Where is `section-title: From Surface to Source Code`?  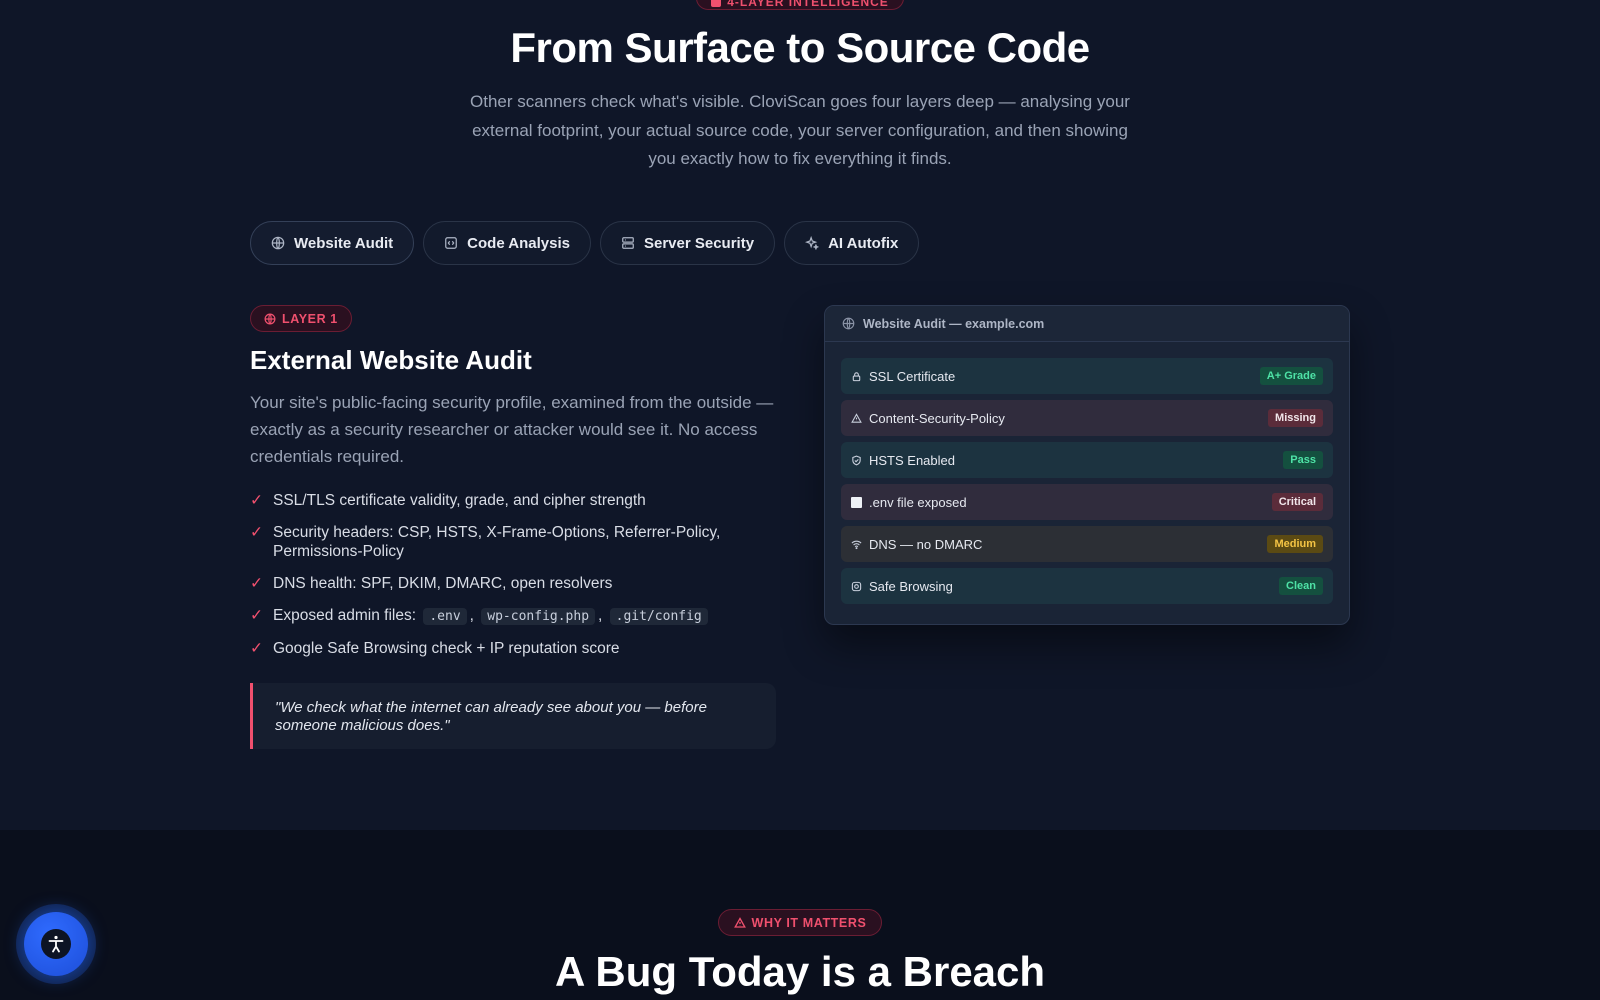 section-title: From Surface to Source Code is located at coordinates (800, 47).